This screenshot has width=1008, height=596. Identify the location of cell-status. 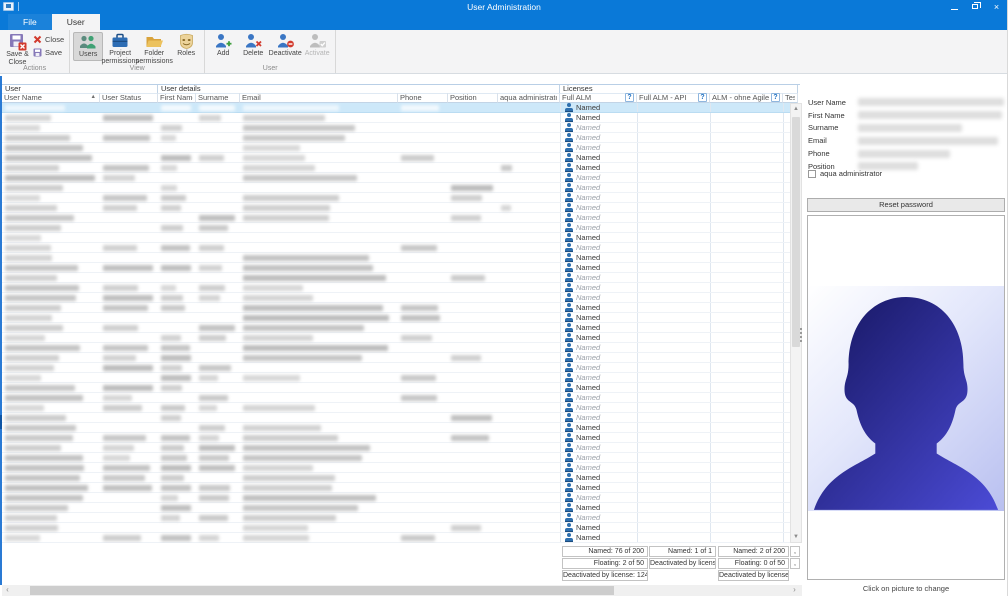
(129, 257).